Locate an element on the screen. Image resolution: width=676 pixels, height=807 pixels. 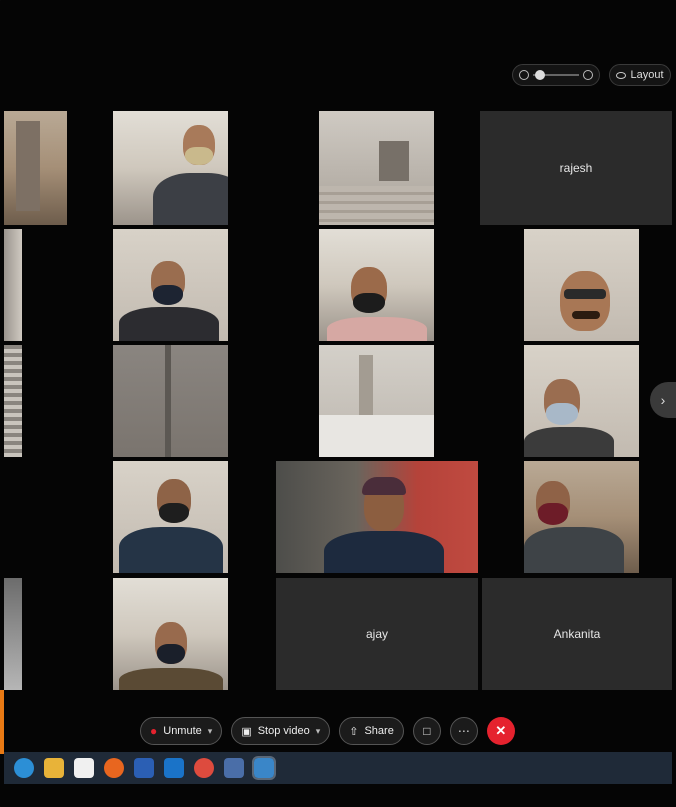
file-explorer-icon is located at coordinates (54, 768).